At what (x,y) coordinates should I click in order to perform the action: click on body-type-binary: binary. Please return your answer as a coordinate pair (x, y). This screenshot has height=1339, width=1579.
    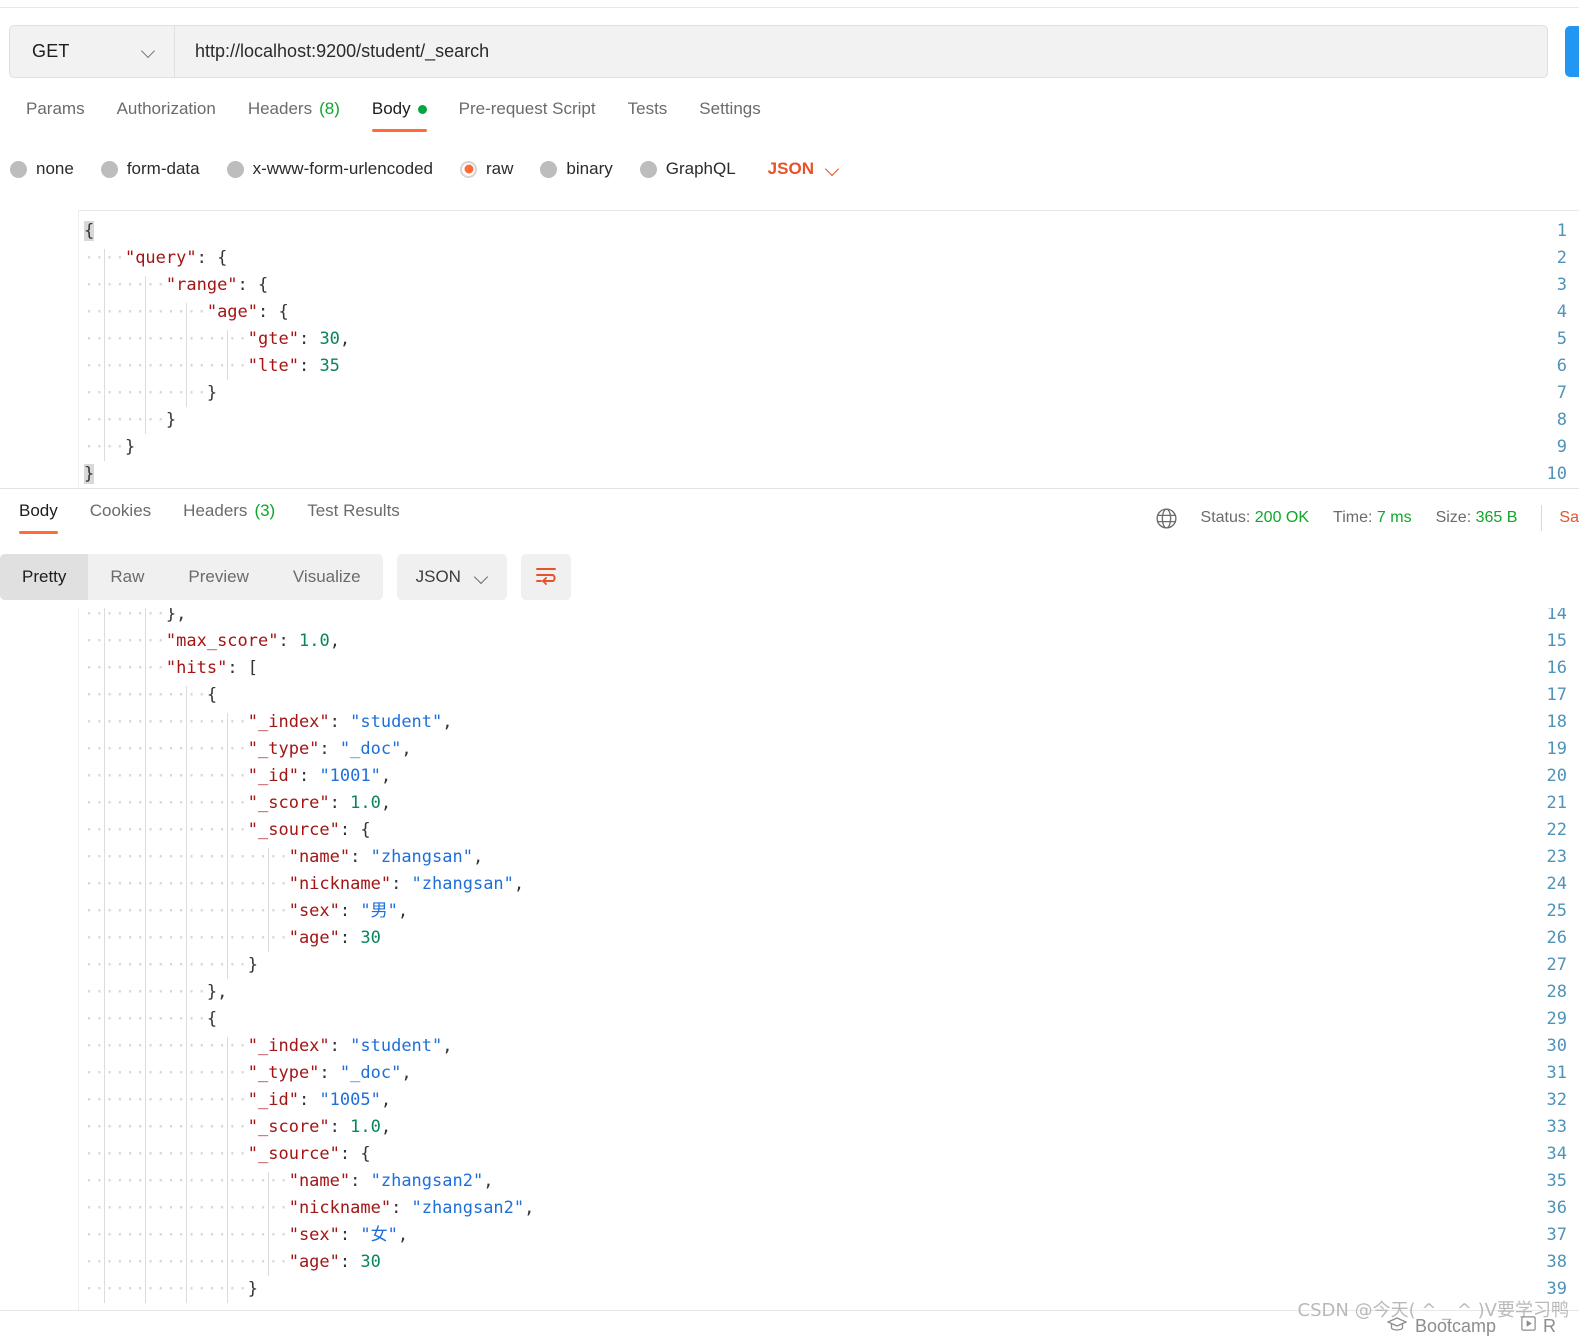
    Looking at the image, I should click on (576, 169).